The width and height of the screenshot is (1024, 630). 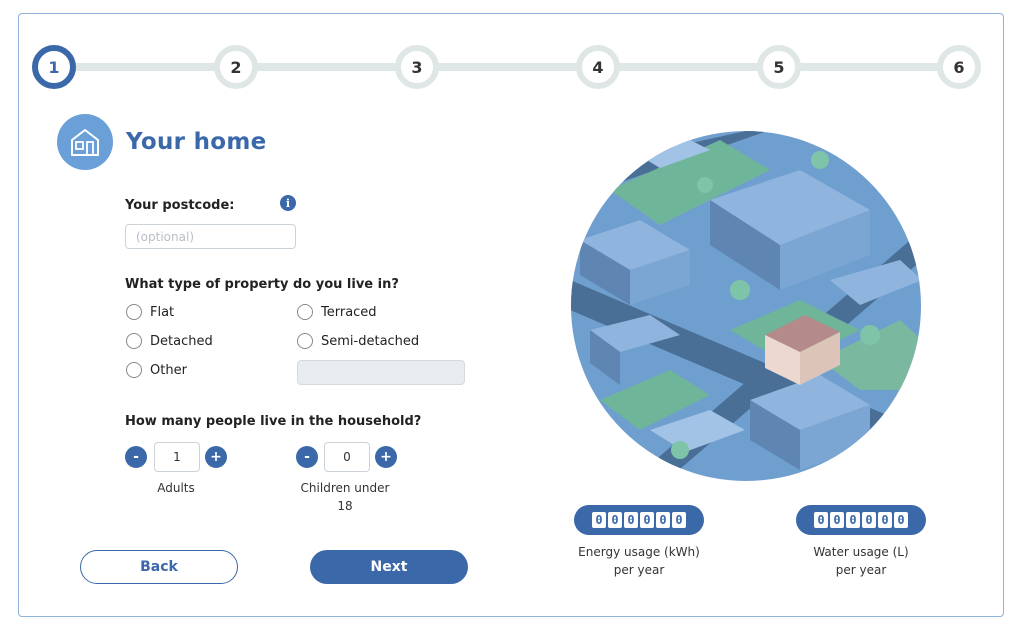 What do you see at coordinates (861, 561) in the screenshot?
I see `water-caption: Water usage (L) per year` at bounding box center [861, 561].